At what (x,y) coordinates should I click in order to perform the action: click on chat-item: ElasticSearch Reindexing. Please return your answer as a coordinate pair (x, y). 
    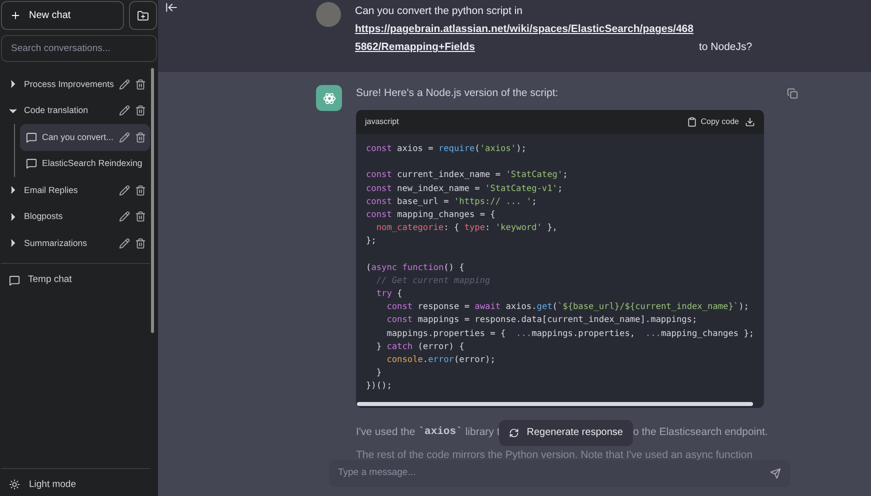
    Looking at the image, I should click on (85, 163).